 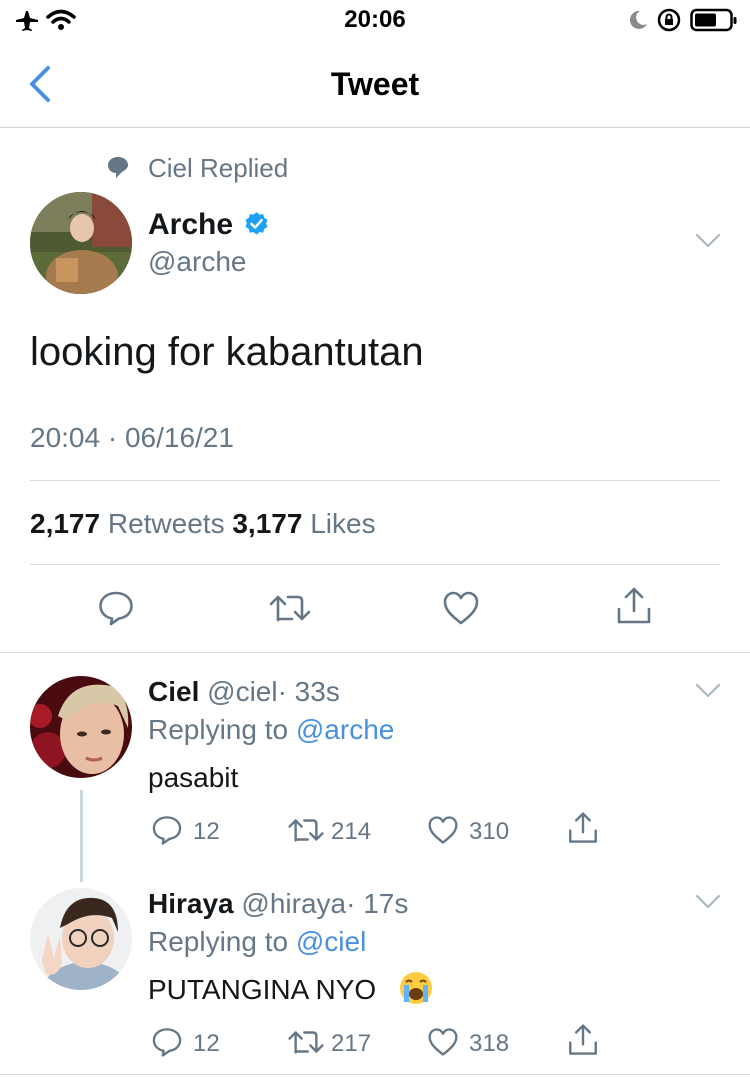 I want to click on replying-to-link: @ciel, so click(x=331, y=941).